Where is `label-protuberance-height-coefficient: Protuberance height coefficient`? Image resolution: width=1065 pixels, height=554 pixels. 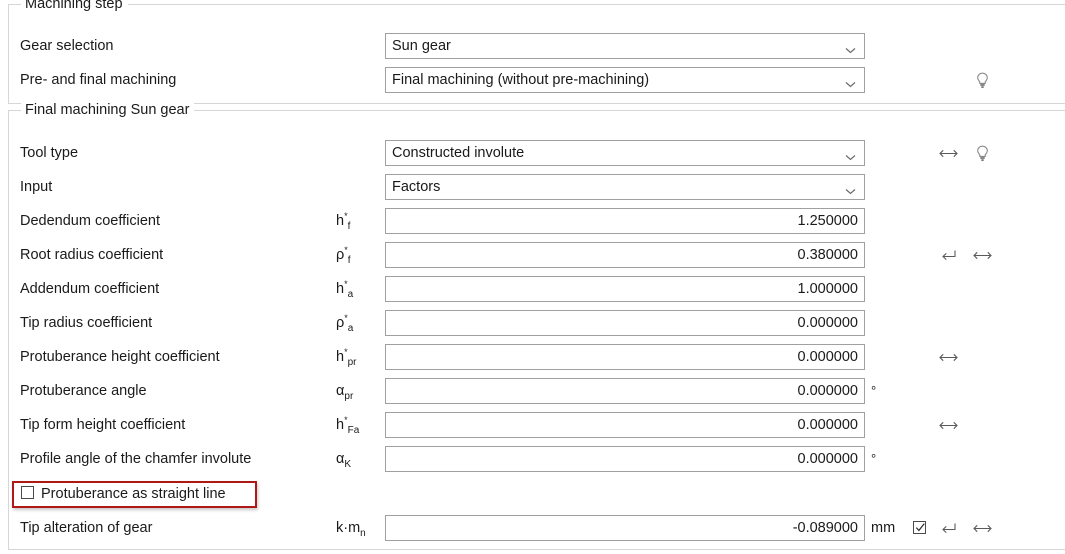
label-protuberance-height-coefficient: Protuberance height coefficient is located at coordinates (120, 357).